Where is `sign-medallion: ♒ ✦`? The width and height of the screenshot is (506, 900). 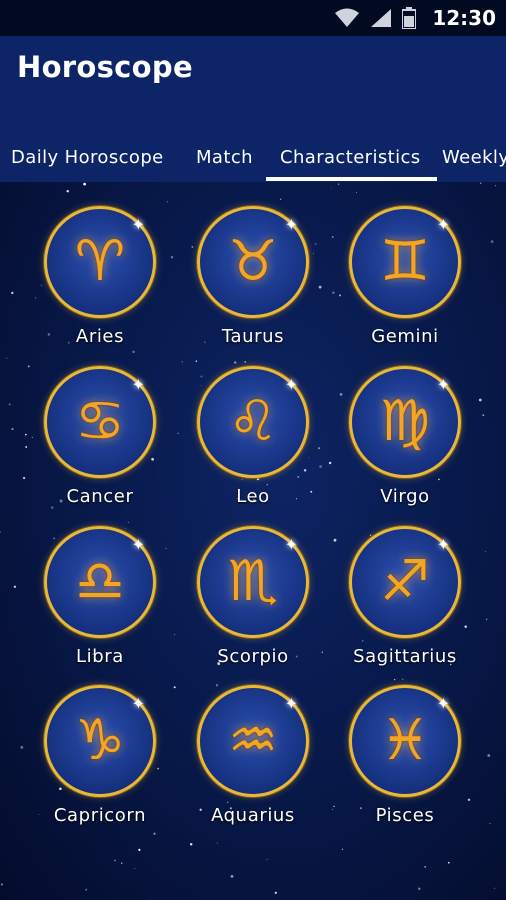
sign-medallion: ♒ ✦ is located at coordinates (253, 741).